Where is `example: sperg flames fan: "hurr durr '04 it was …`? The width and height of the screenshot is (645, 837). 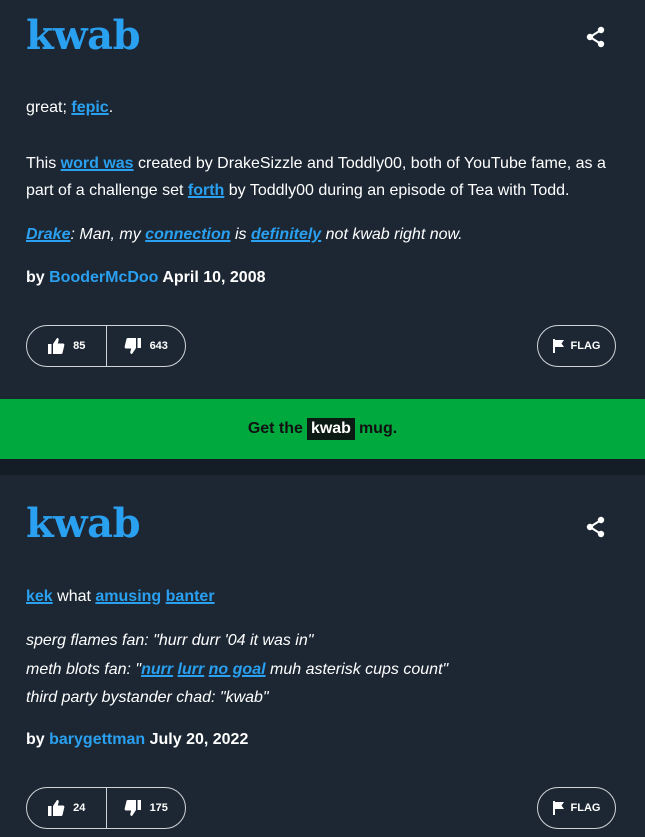 example: sperg flames fan: "hurr durr '04 it was … is located at coordinates (326, 670).